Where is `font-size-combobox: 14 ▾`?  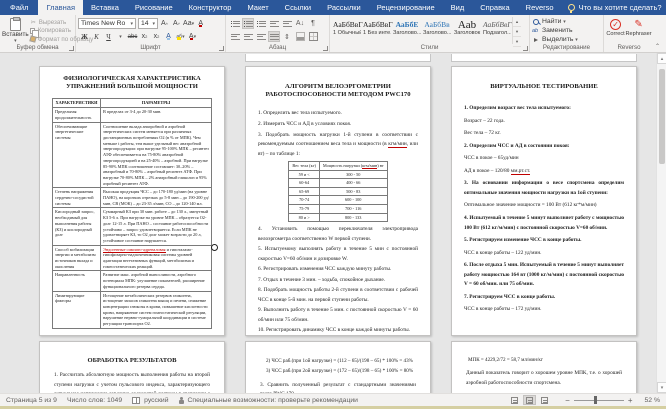
font-size-combobox: 14 ▾ is located at coordinates (148, 23).